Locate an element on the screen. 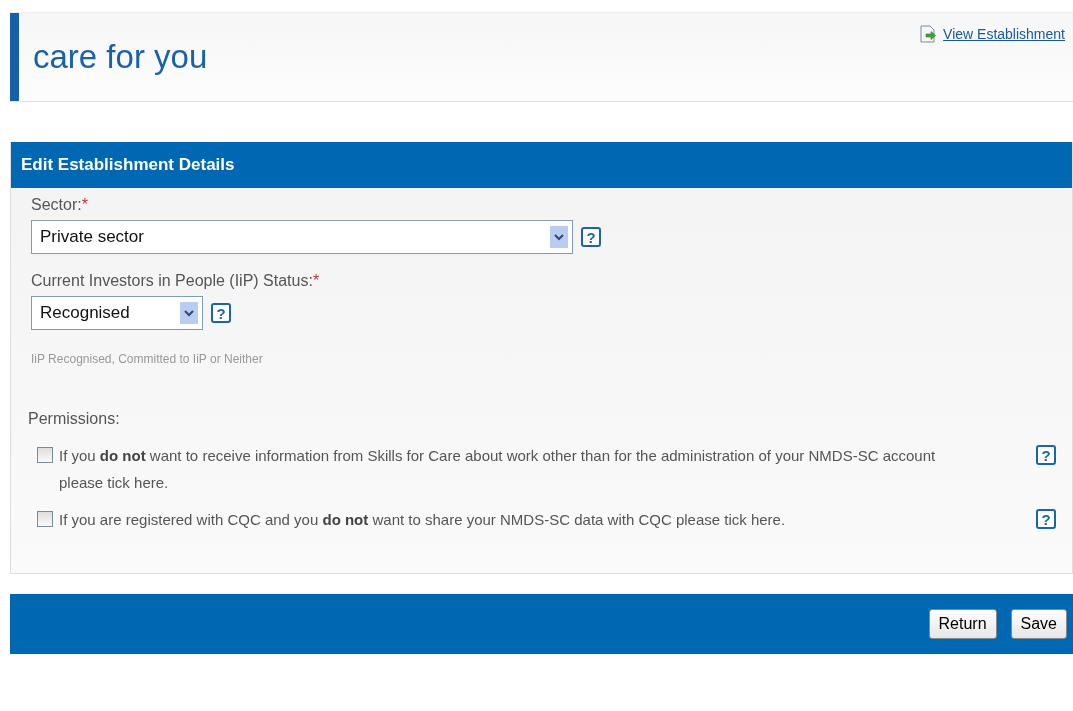 The image size is (1073, 711). view-establishment-link: View Establishment is located at coordinates (992, 34).